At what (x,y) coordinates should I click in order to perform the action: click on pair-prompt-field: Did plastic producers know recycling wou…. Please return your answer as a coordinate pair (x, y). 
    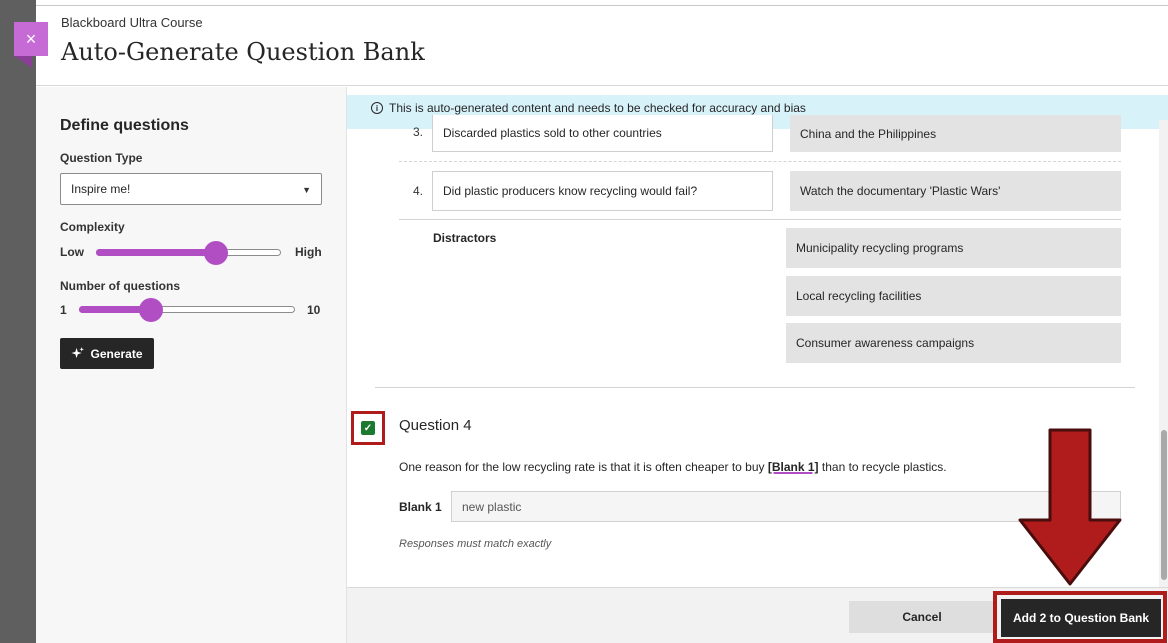
    Looking at the image, I should click on (602, 191).